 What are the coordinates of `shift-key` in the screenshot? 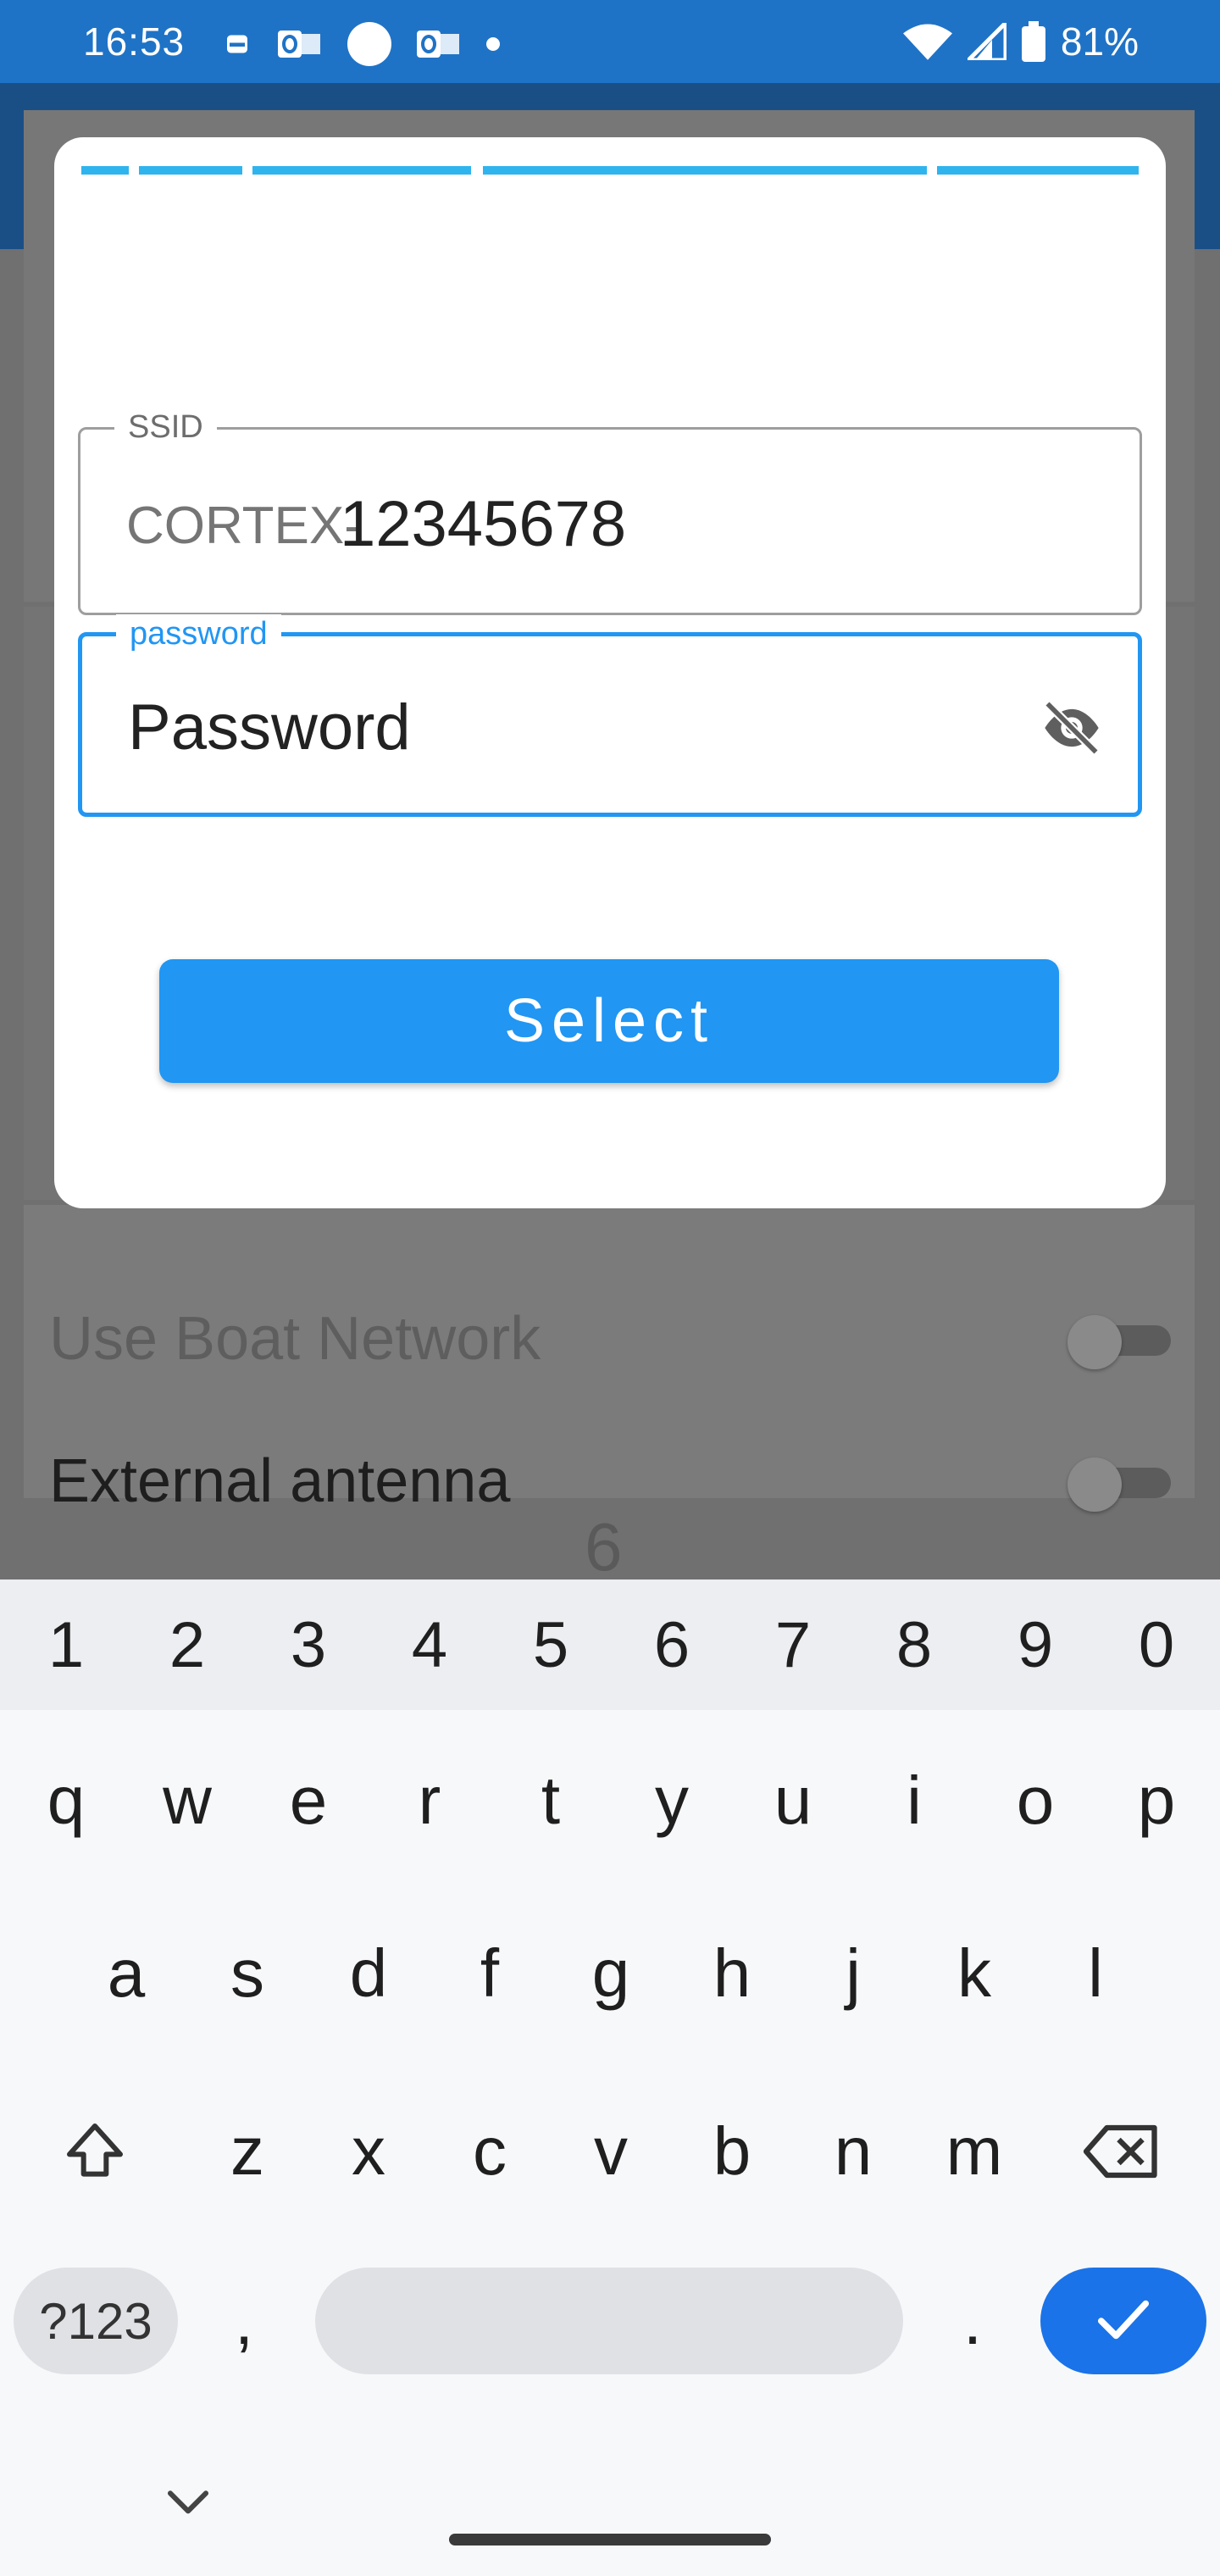 It's located at (95, 2151).